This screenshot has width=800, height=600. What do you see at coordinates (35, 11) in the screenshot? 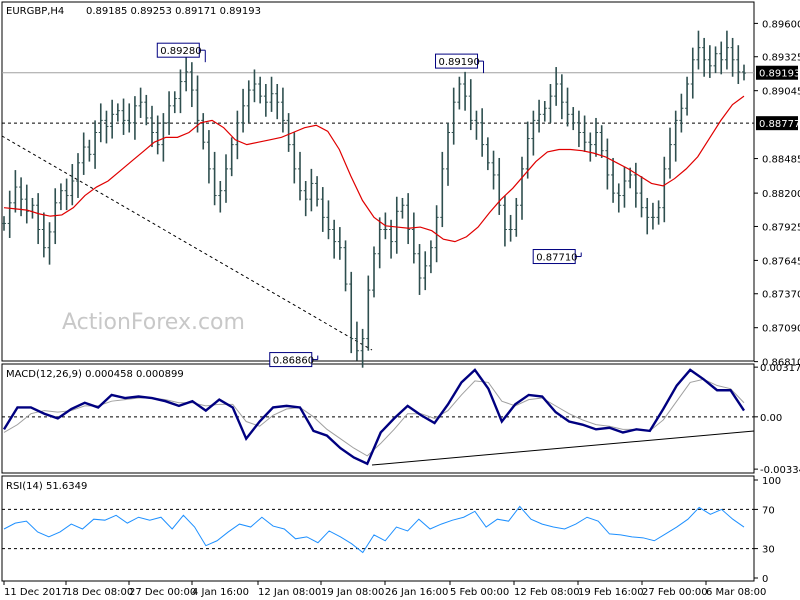
I see `symbol-label: EURGBP,H4` at bounding box center [35, 11].